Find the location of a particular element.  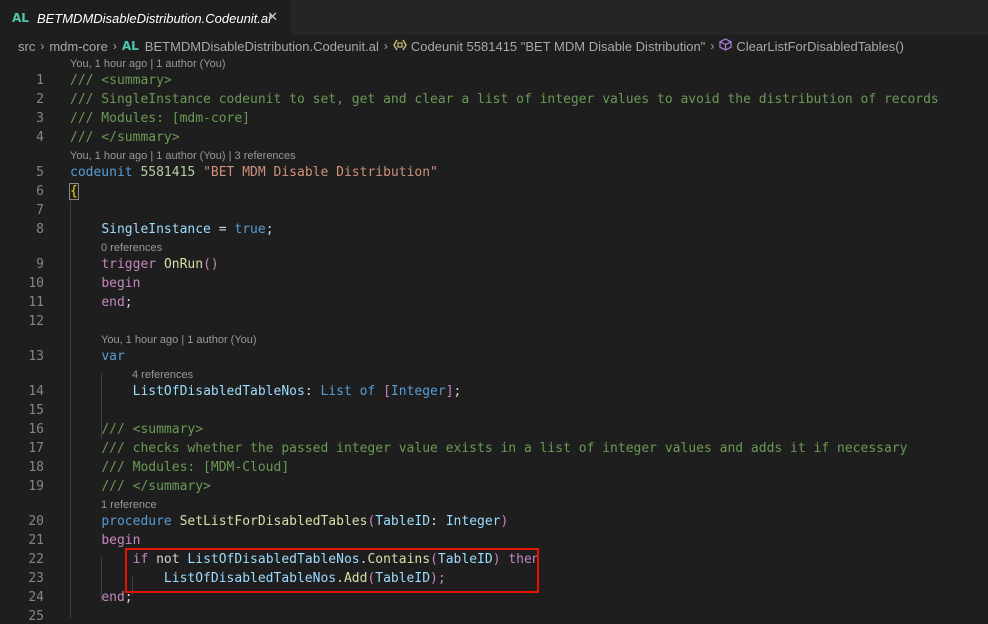

code-line: var is located at coordinates (97, 356).